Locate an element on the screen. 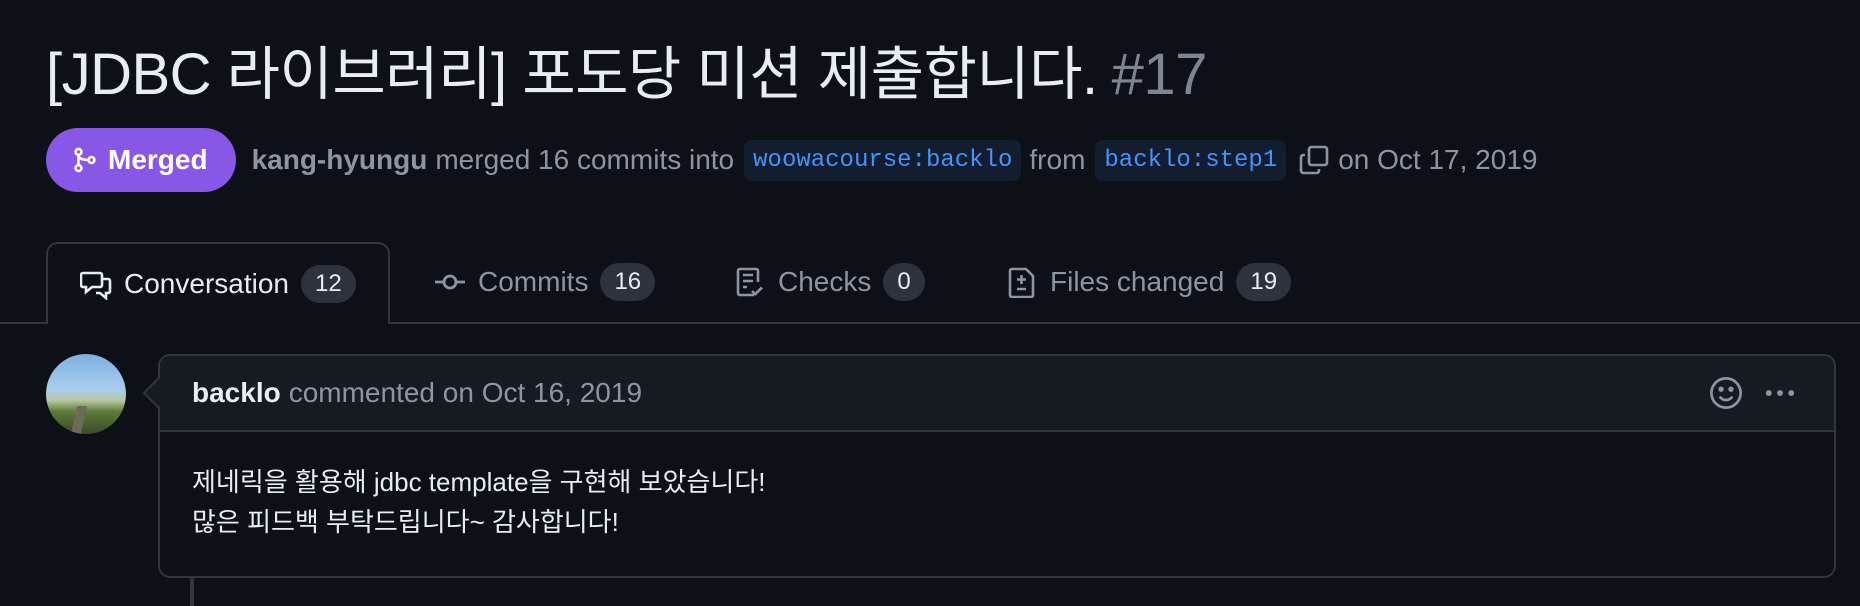  comment-line: 제네릭을 활용해 jdbc template을 구현해 보았습니다! is located at coordinates (479, 482).